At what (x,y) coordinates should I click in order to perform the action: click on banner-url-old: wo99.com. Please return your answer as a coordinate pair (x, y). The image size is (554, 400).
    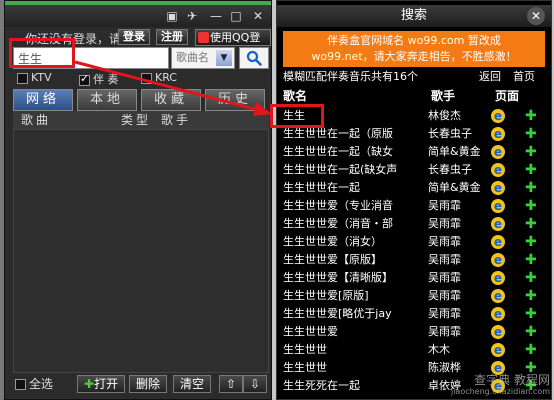
    Looking at the image, I should click on (436, 40).